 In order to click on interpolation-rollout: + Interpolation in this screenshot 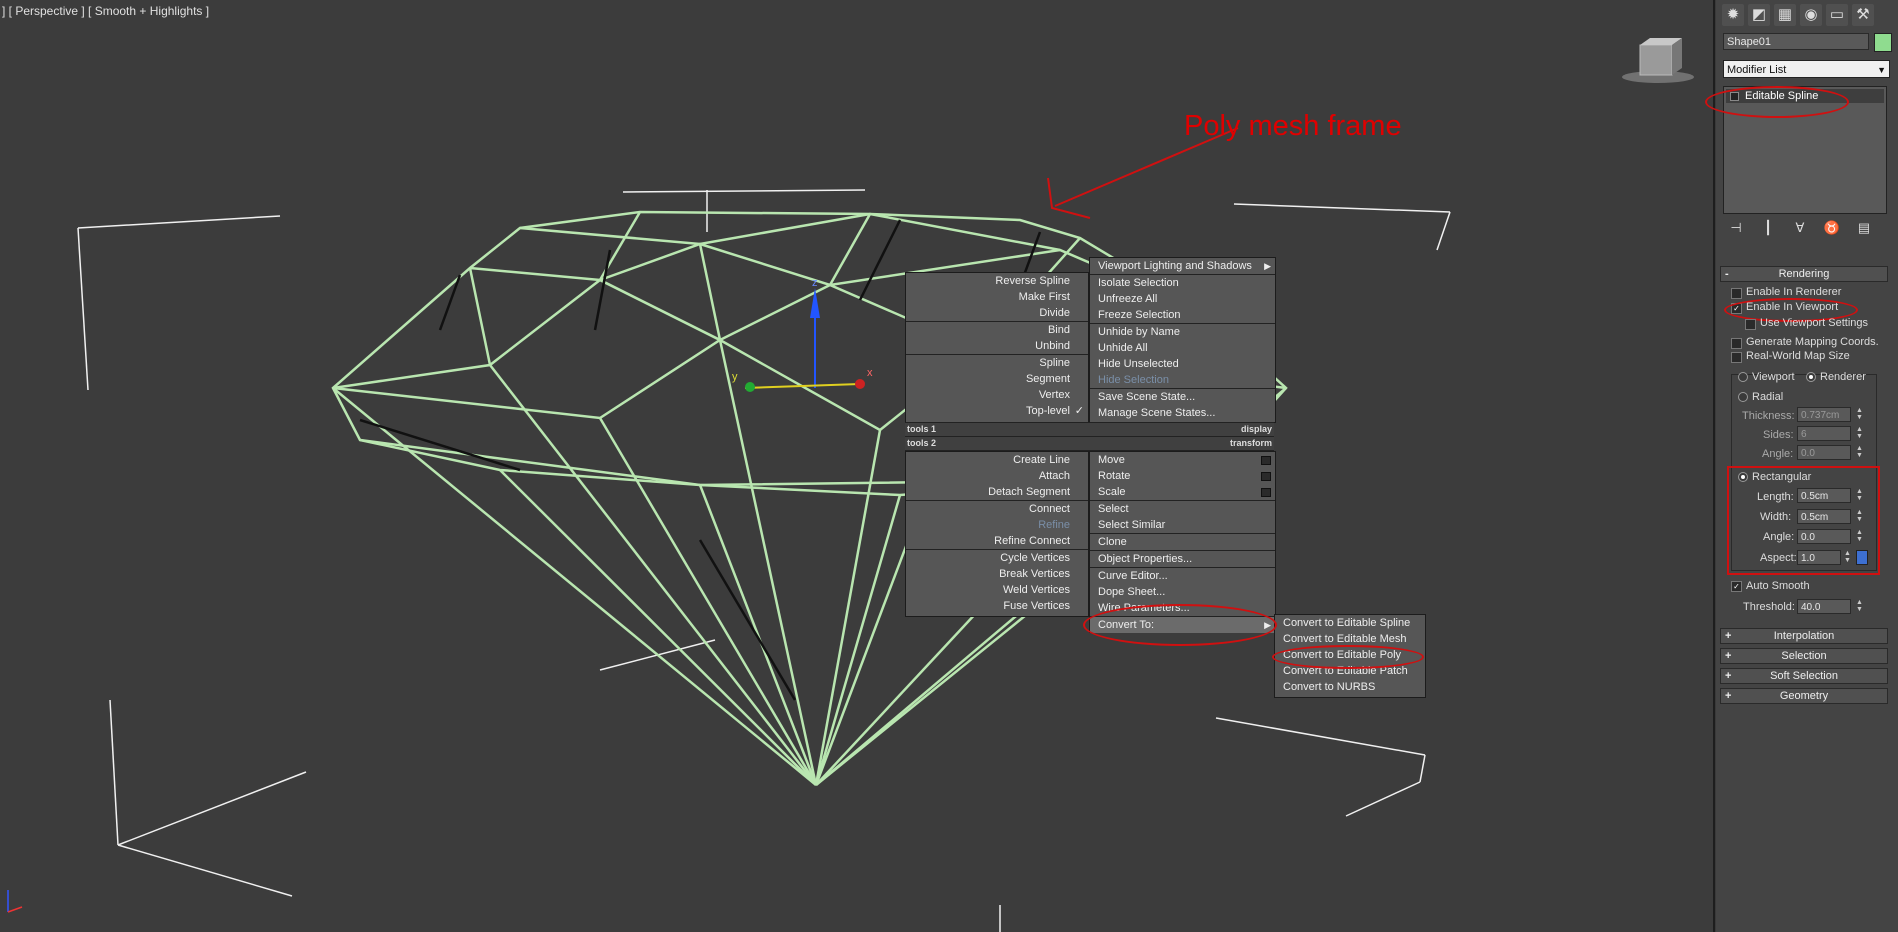, I will do `click(1804, 636)`.